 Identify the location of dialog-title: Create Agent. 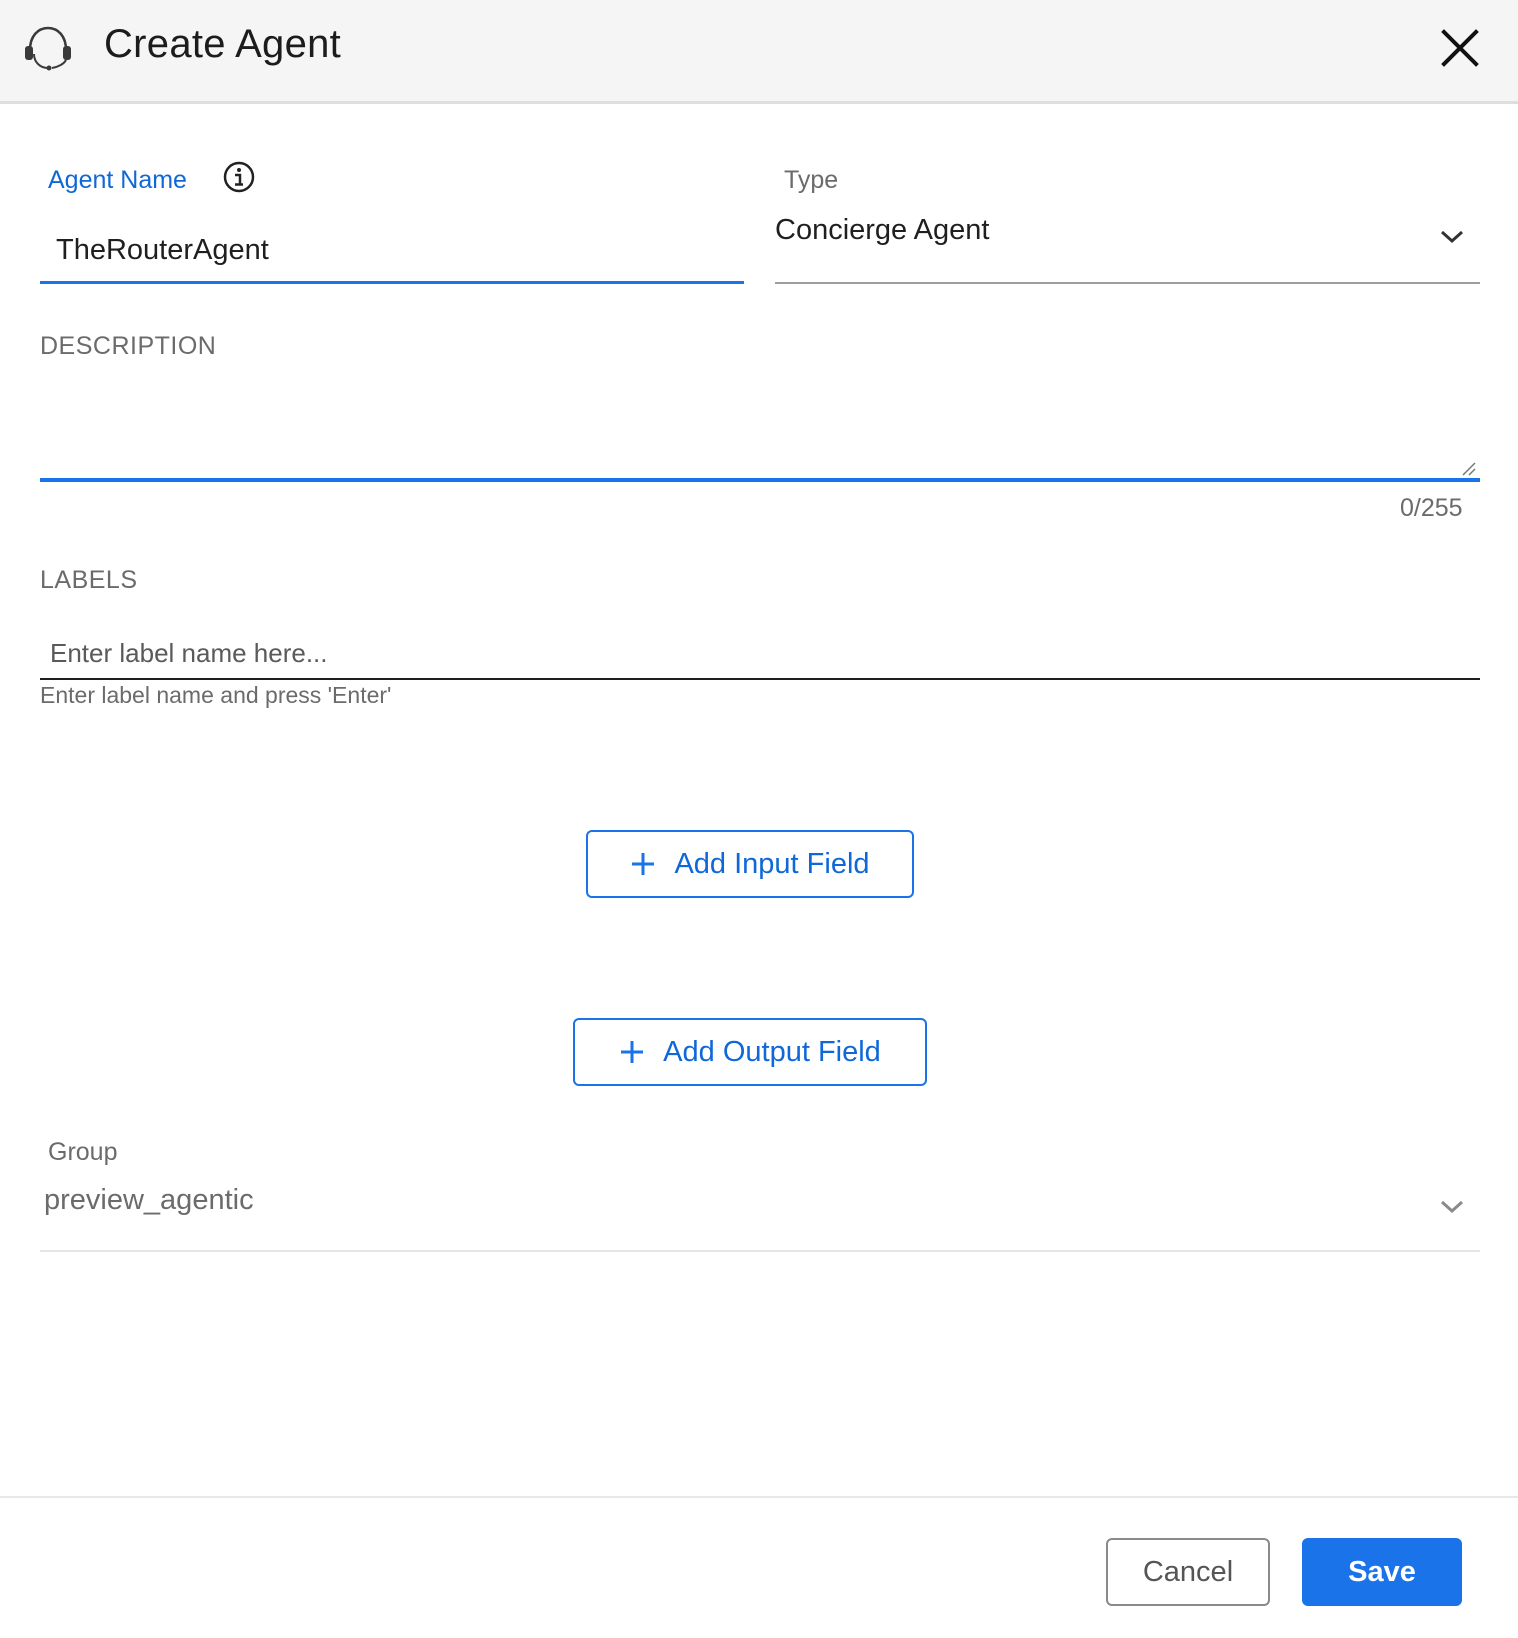
(223, 44).